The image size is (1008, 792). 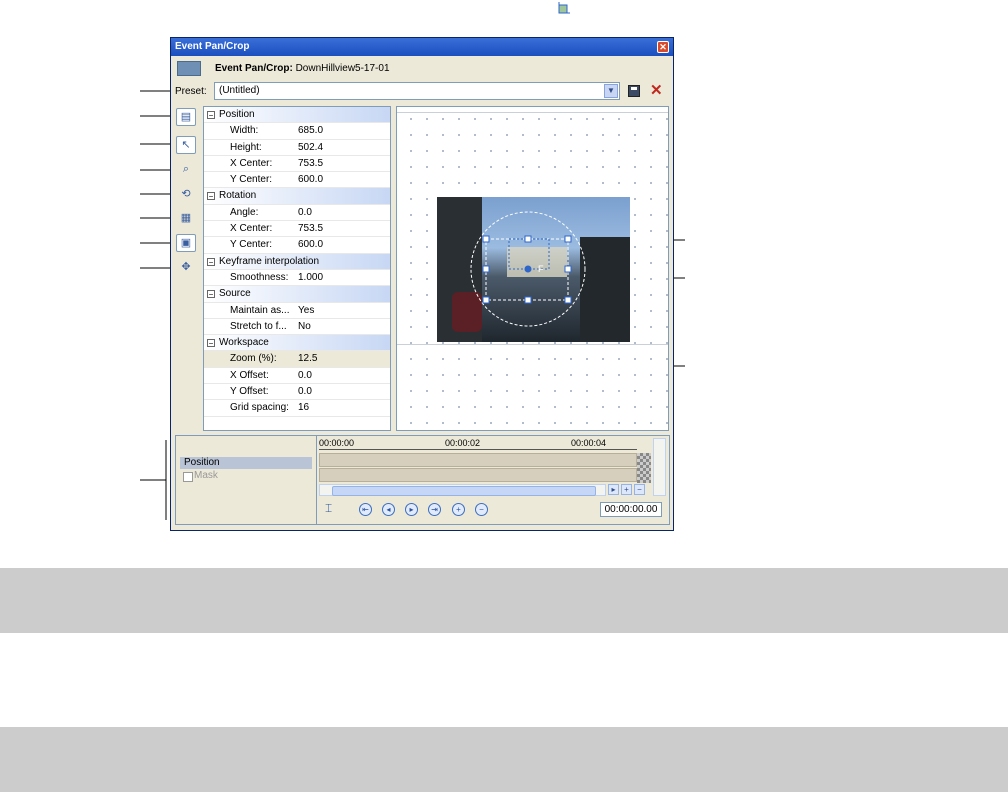 What do you see at coordinates (422, 47) in the screenshot?
I see `title-bar: Event Pan/Crop ✕` at bounding box center [422, 47].